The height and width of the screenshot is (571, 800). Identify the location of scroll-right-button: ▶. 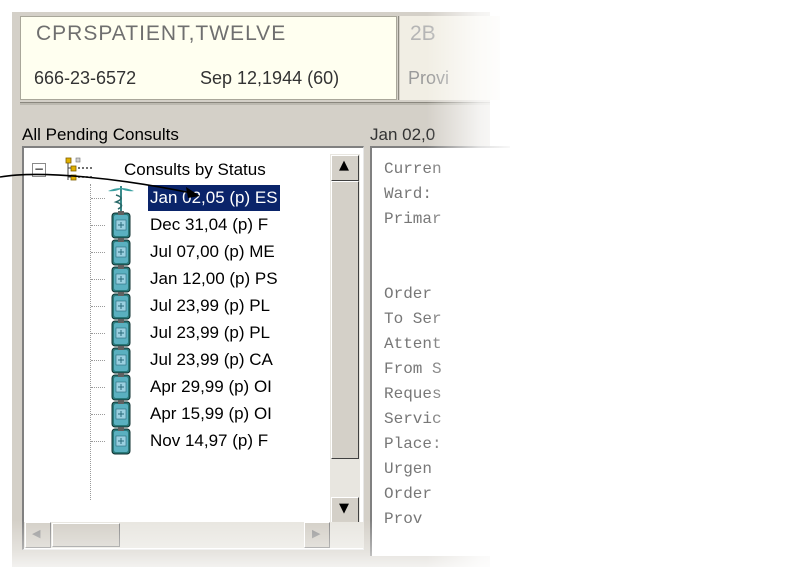
(317, 535).